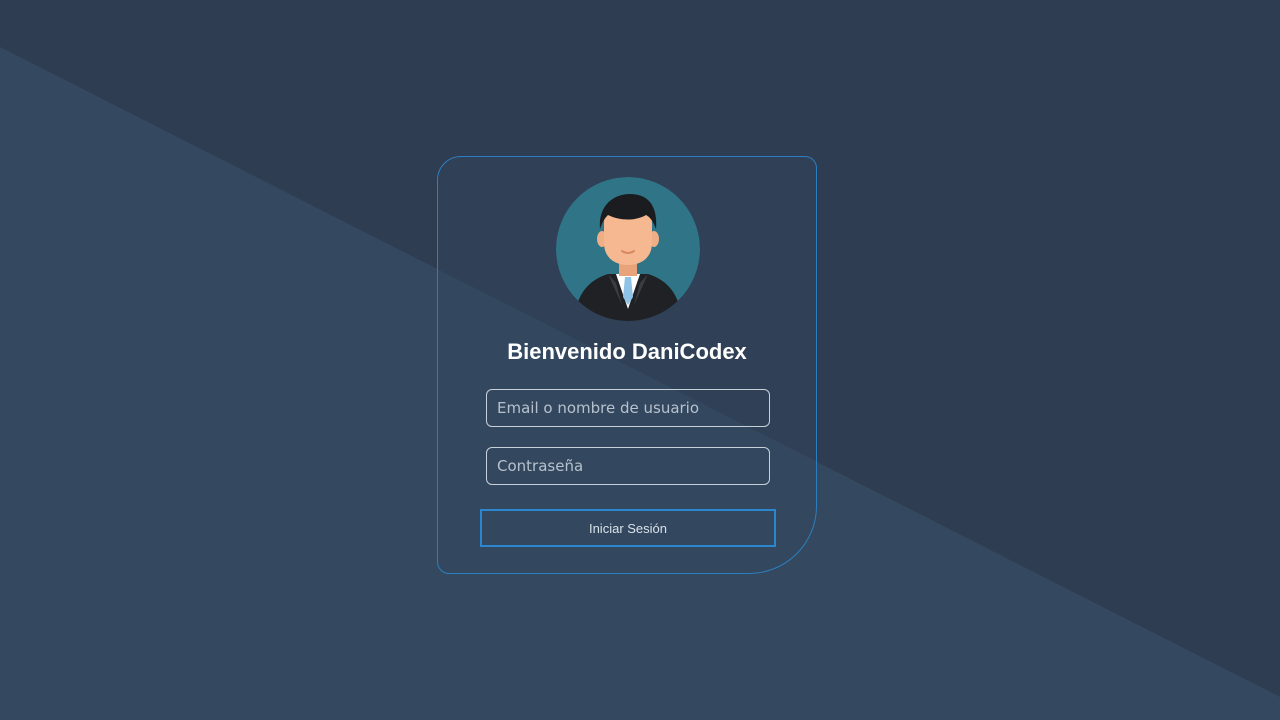 Image resolution: width=1280 pixels, height=720 pixels. What do you see at coordinates (628, 249) in the screenshot?
I see `user-avatar-icon` at bounding box center [628, 249].